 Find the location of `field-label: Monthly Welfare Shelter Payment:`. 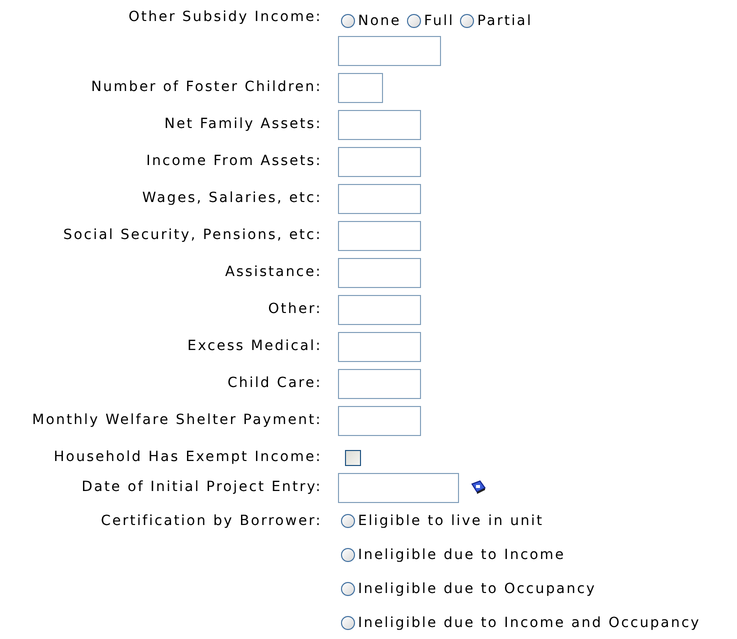

field-label: Monthly Welfare Shelter Payment: is located at coordinates (177, 420).